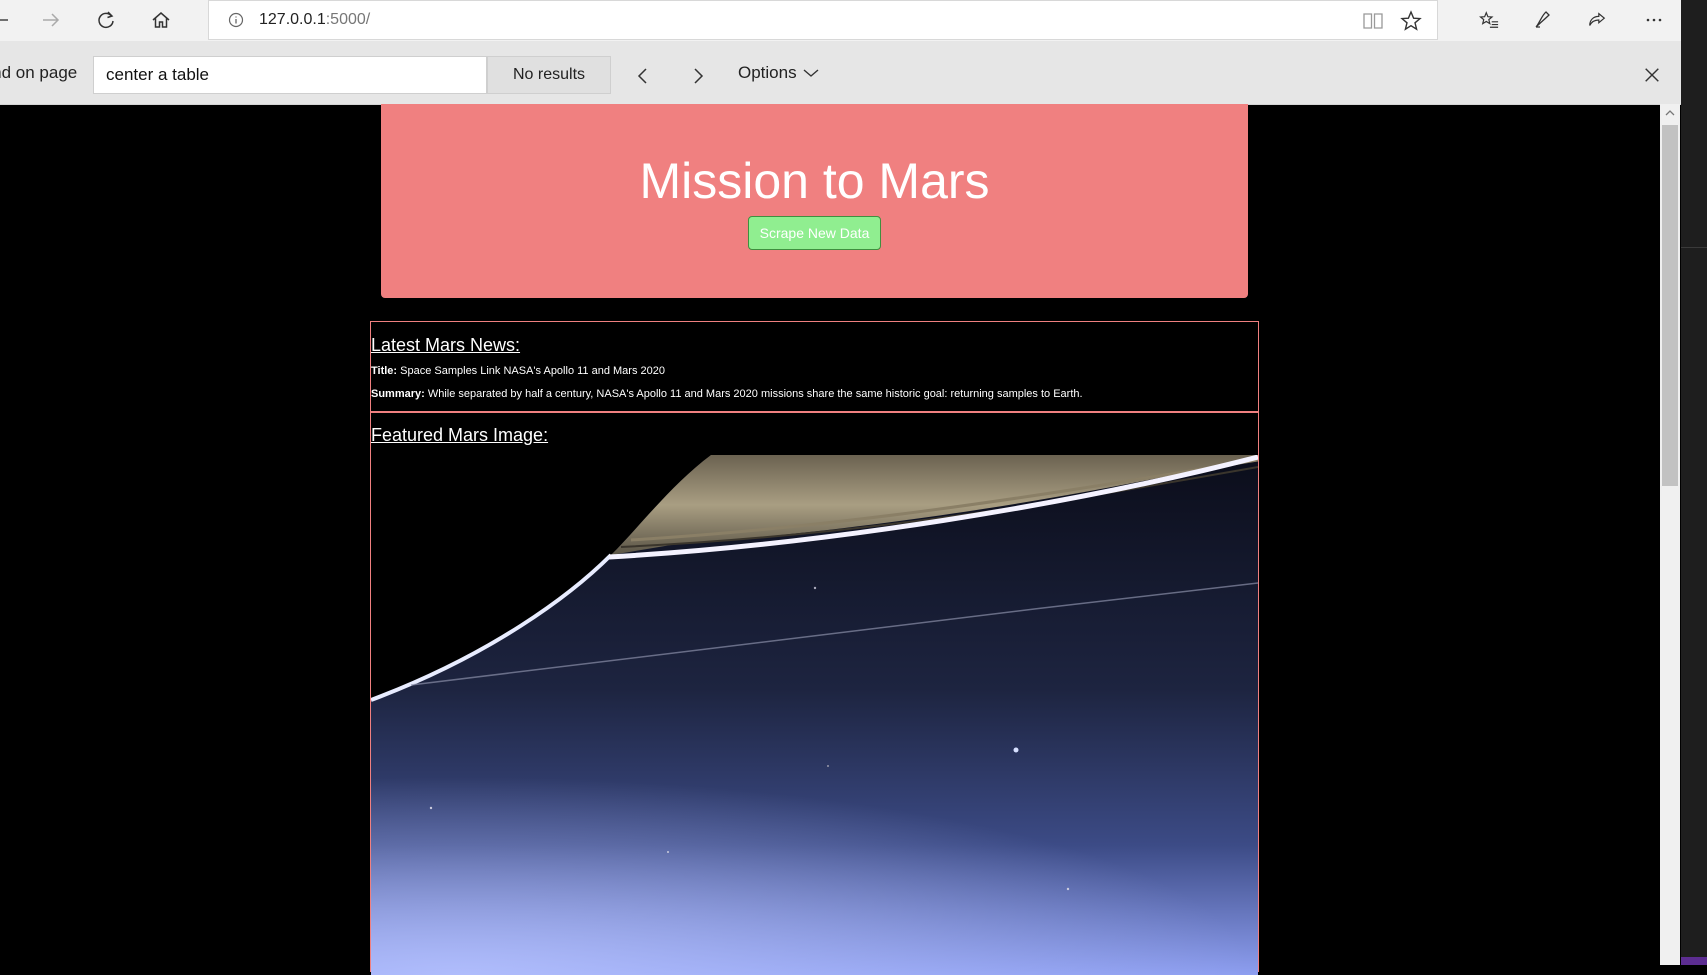  I want to click on close-icon, so click(1652, 75).